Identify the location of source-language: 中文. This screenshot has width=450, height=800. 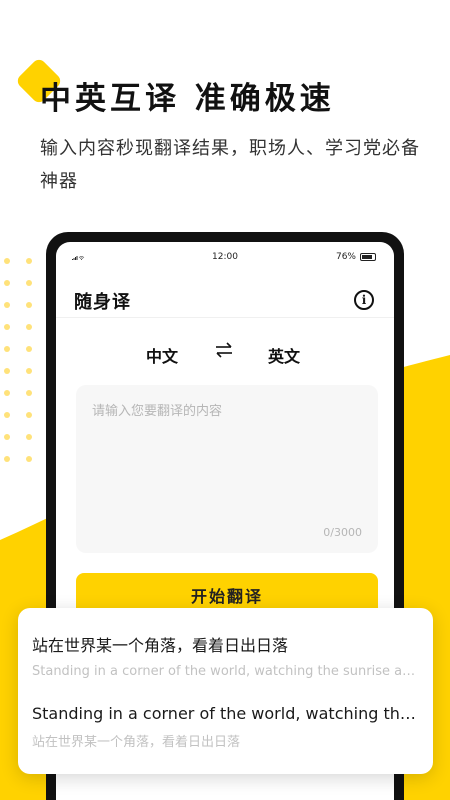
(162, 355).